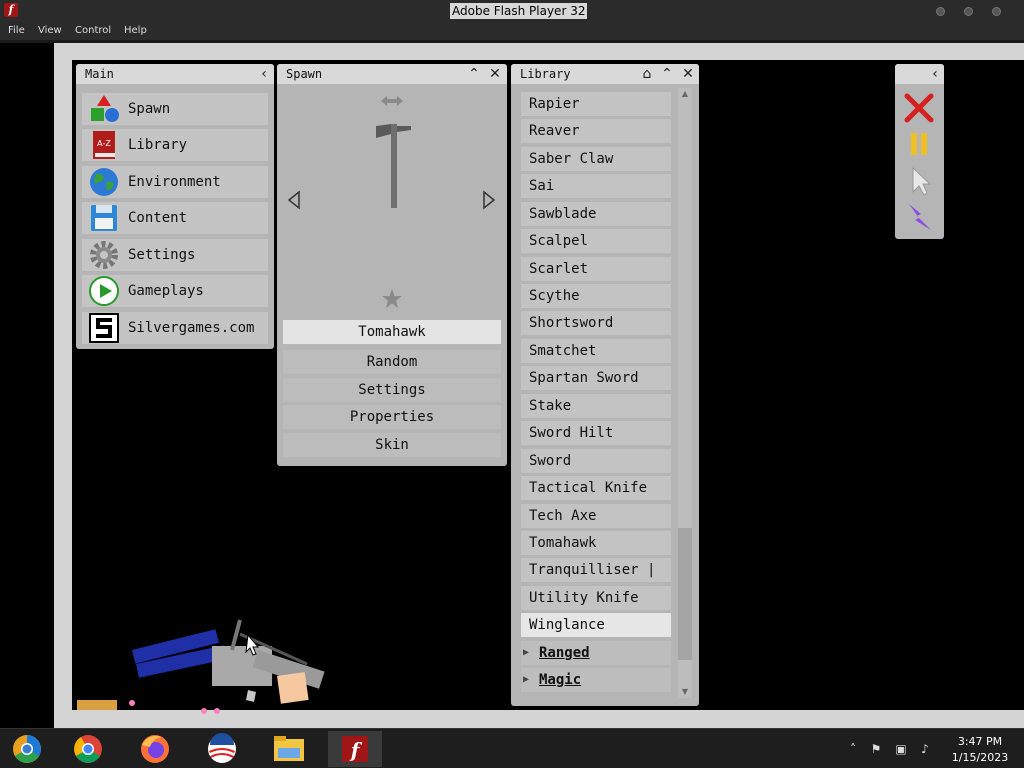 This screenshot has width=1024, height=768. Describe the element at coordinates (980, 757) in the screenshot. I see `clock-date: 1/15/2023` at that location.